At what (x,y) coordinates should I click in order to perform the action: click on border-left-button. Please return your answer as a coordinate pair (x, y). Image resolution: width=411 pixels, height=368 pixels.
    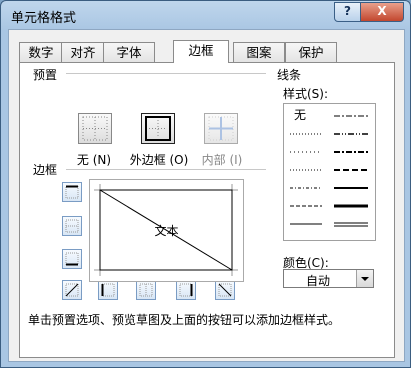
    Looking at the image, I should click on (108, 290).